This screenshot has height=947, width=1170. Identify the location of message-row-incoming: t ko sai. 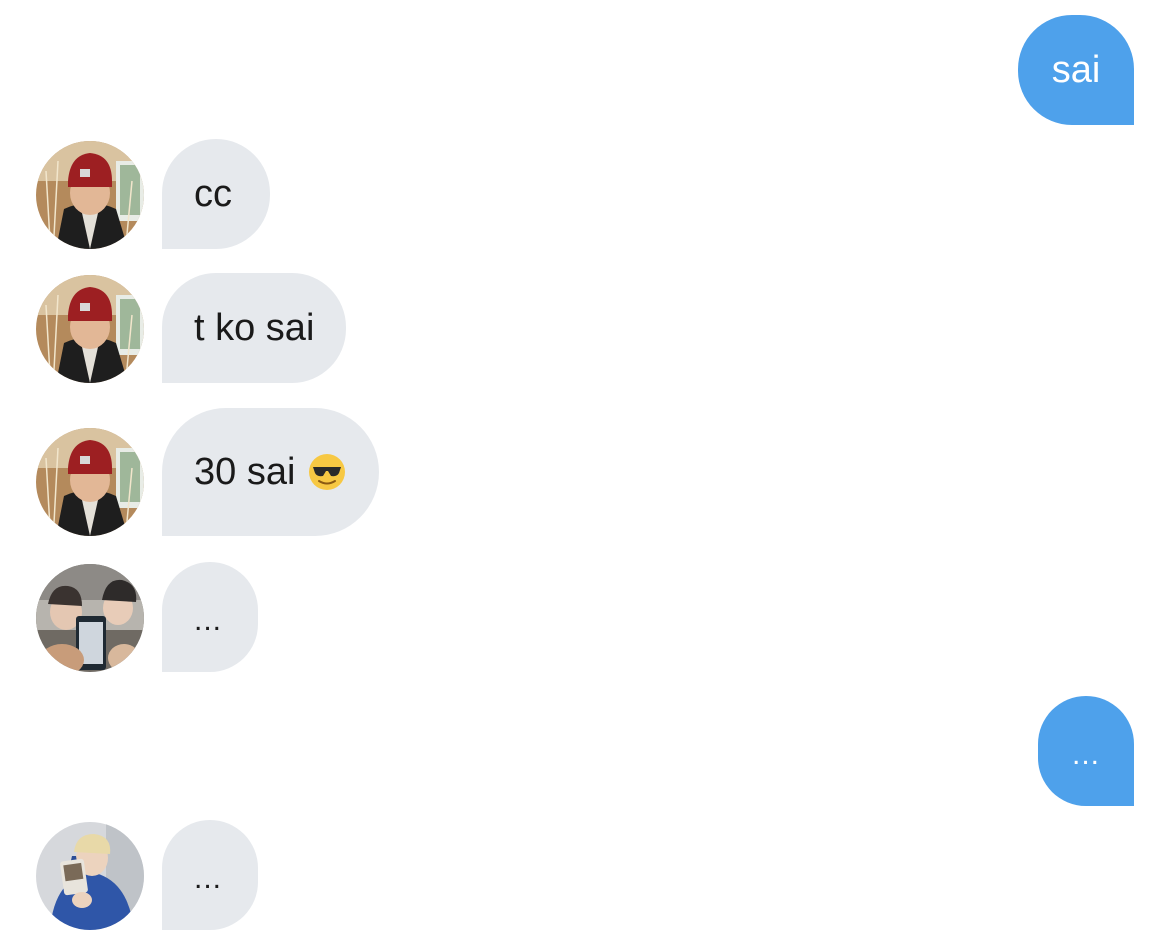
(585, 328).